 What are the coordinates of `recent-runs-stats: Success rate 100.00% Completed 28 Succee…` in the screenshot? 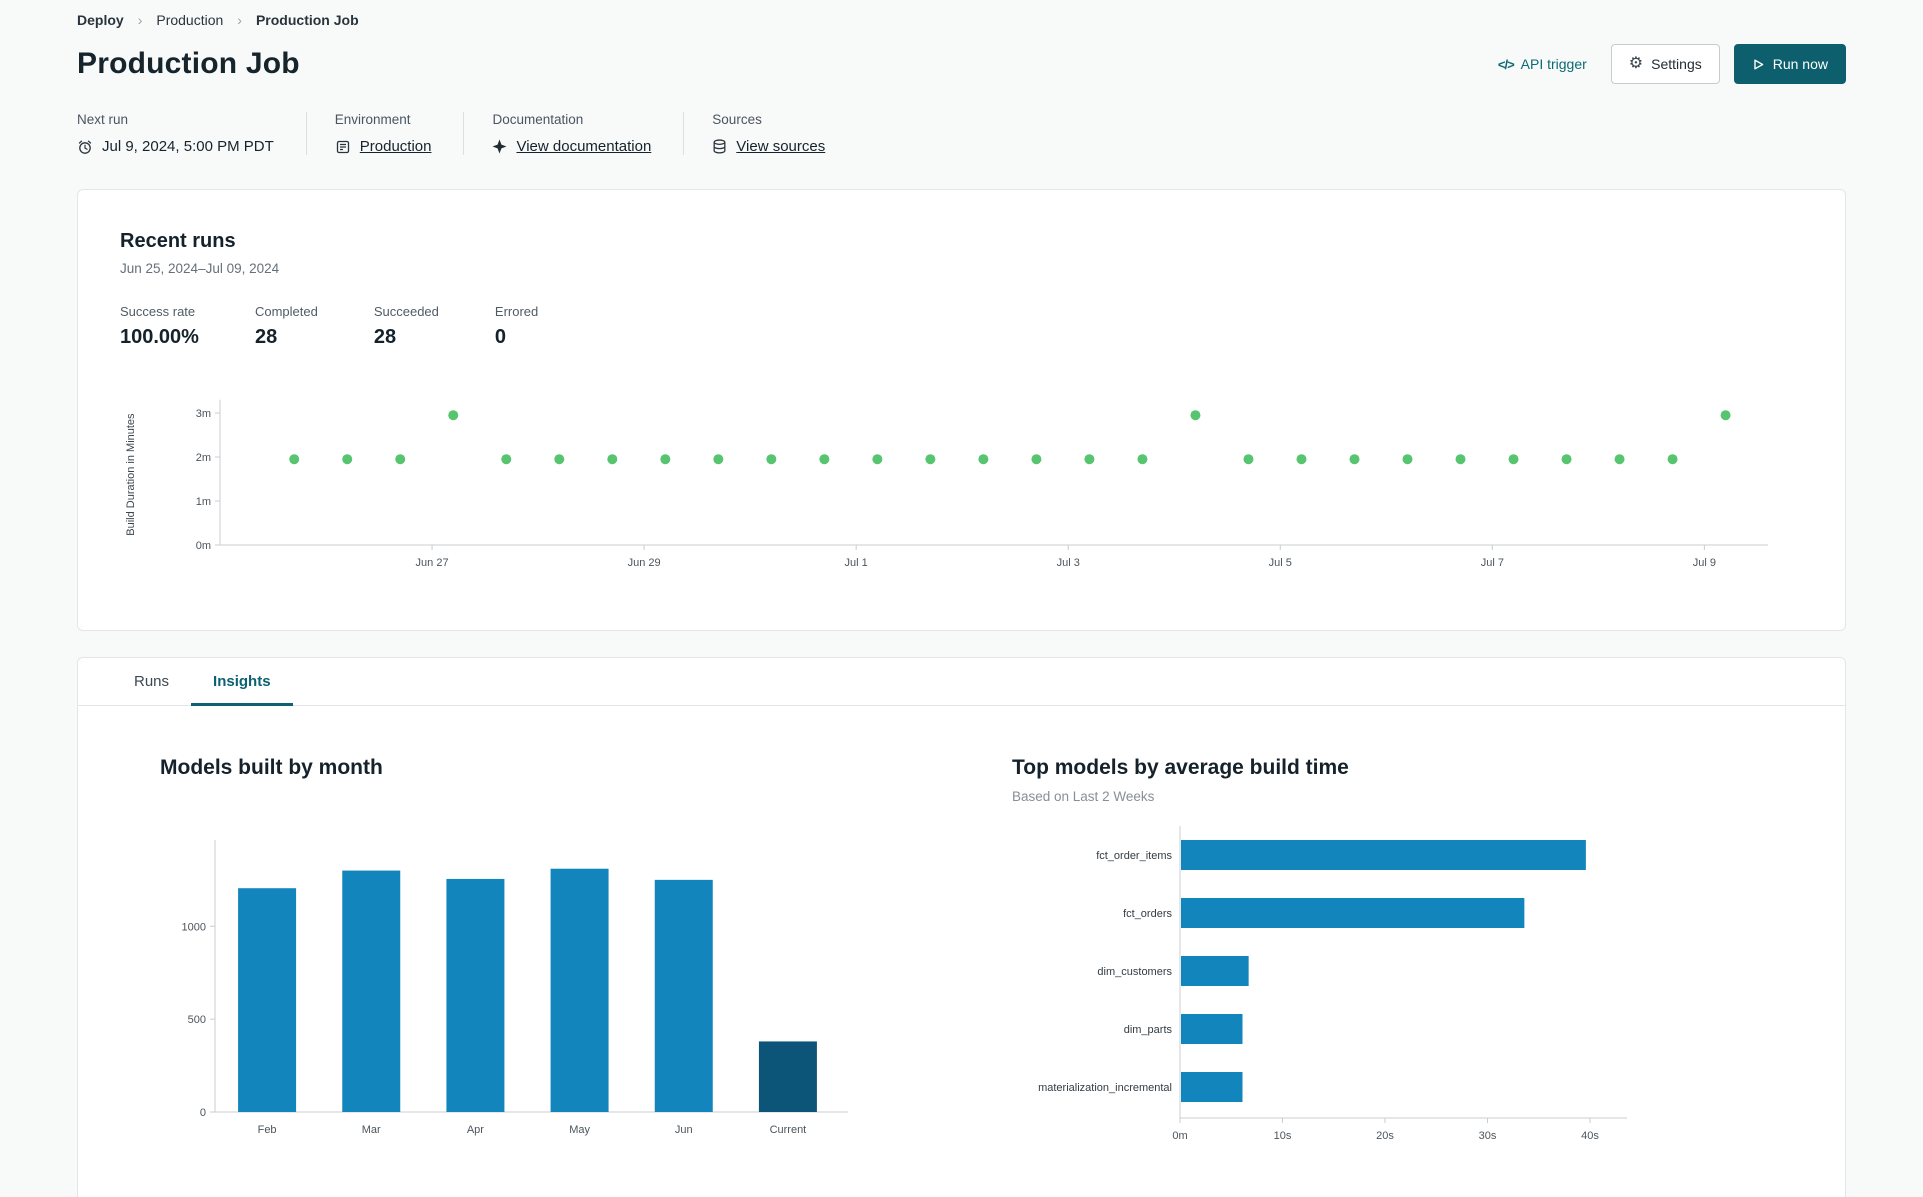 It's located at (961, 326).